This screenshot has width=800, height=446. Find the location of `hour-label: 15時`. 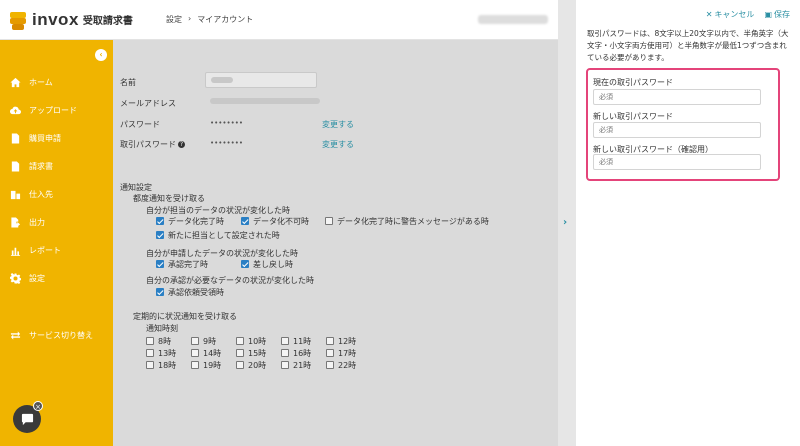

hour-label: 15時 is located at coordinates (257, 353).